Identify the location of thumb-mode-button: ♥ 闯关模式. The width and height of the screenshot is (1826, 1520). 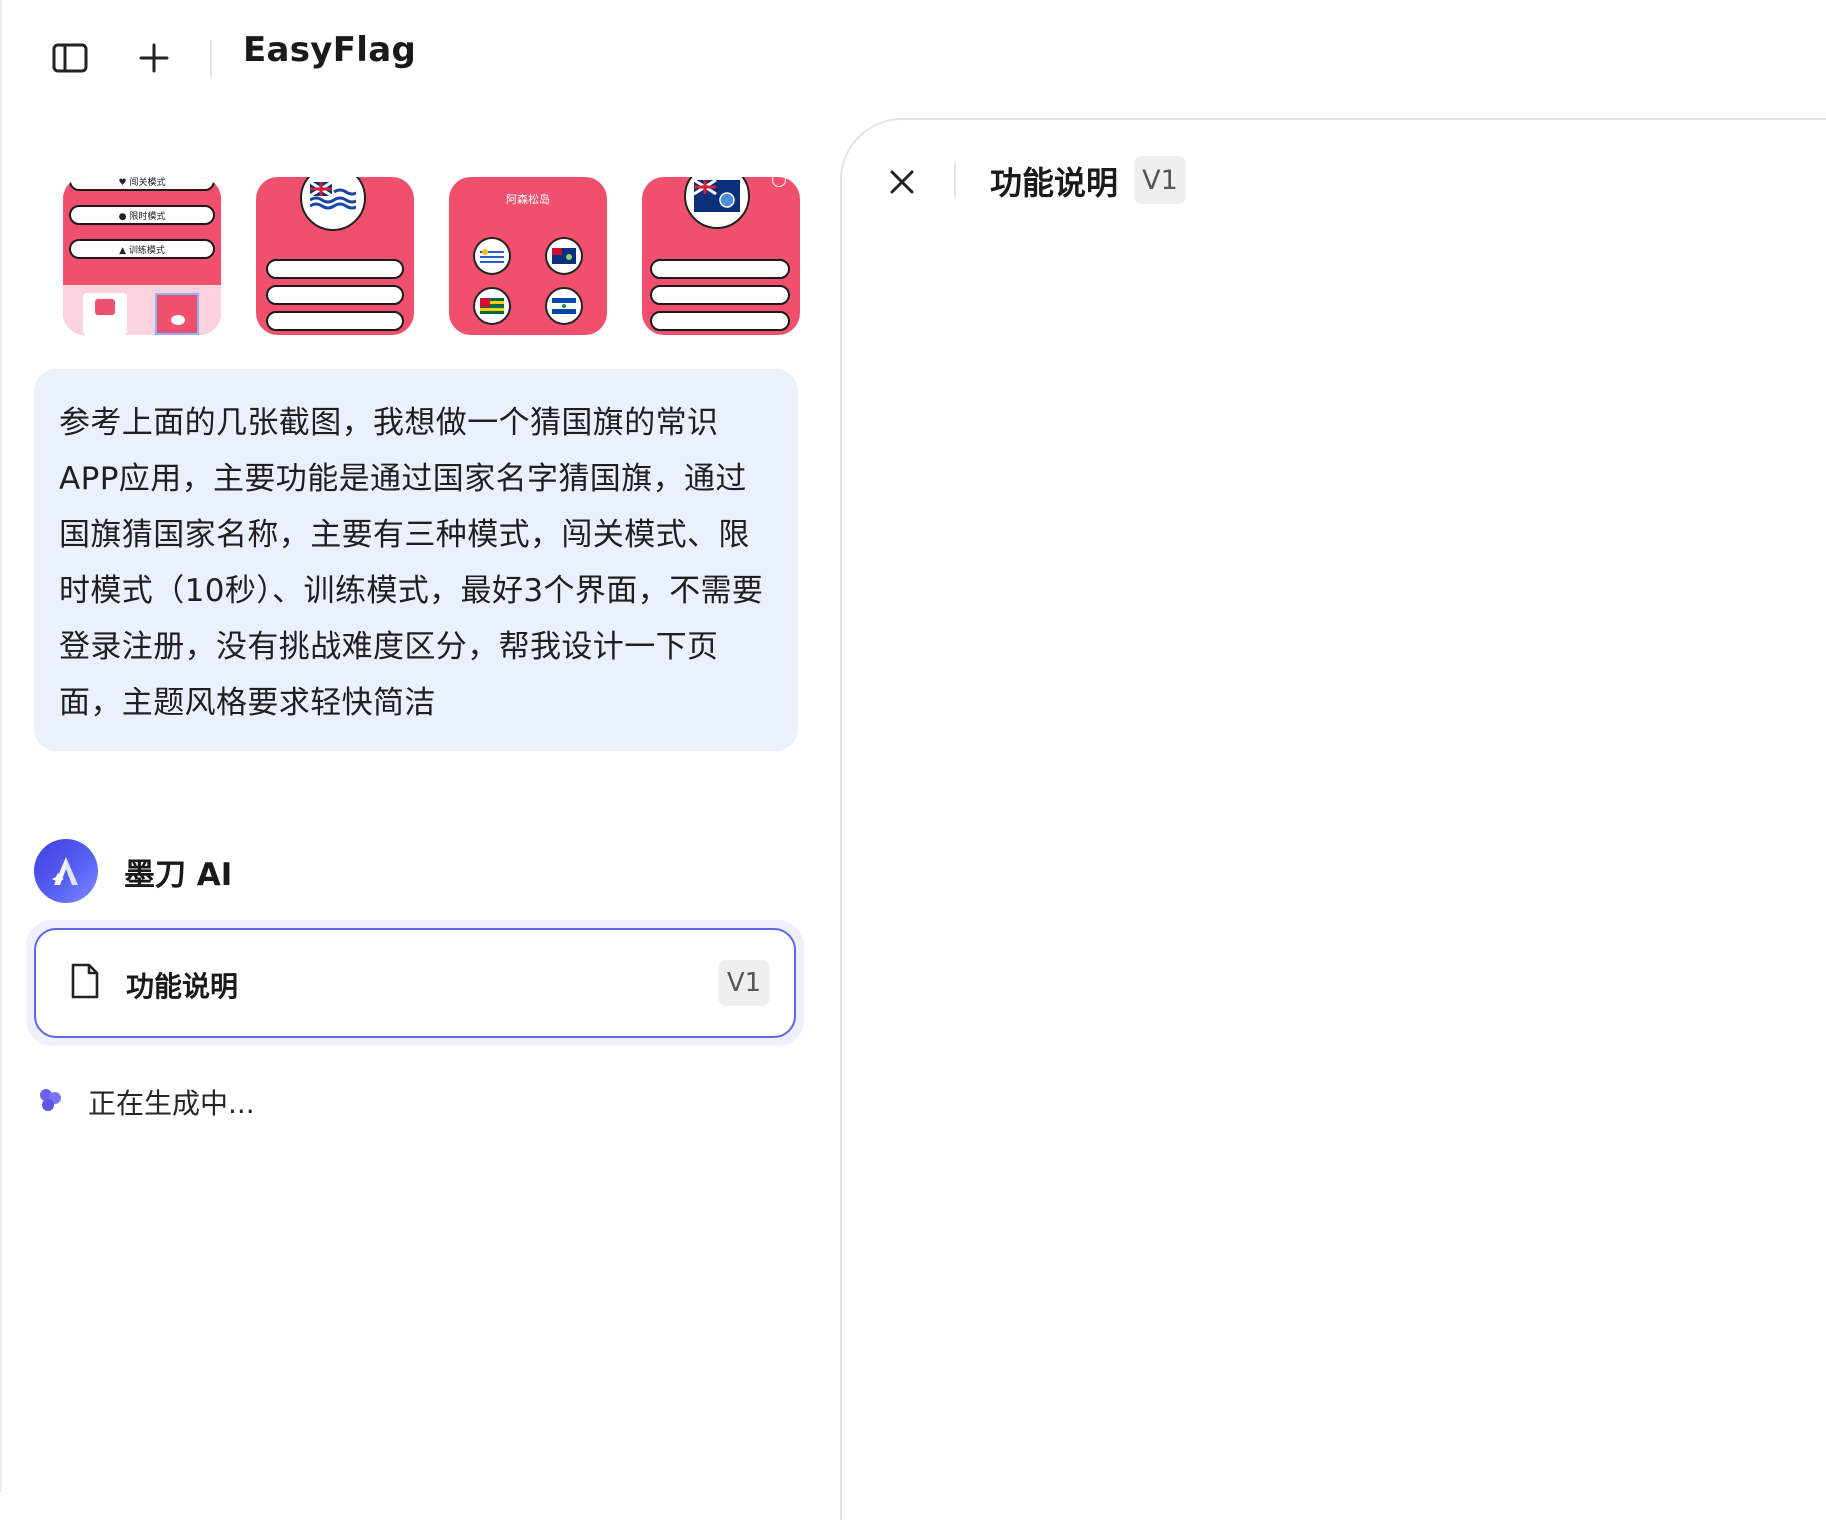
(142, 184).